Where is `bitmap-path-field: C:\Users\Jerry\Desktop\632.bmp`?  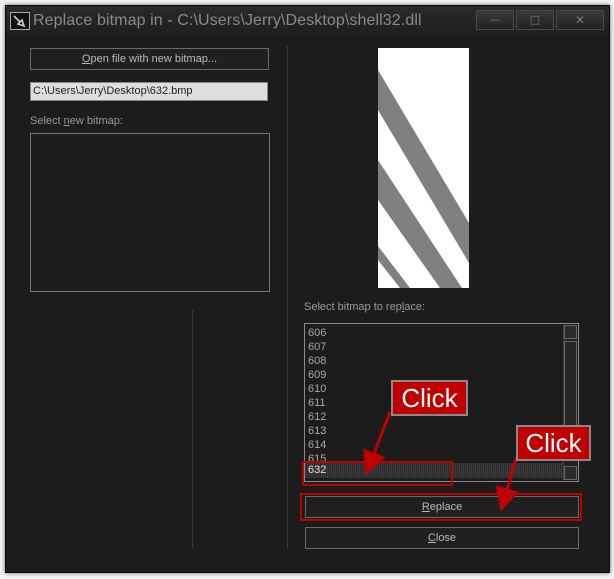
bitmap-path-field: C:\Users\Jerry\Desktop\632.bmp is located at coordinates (149, 91).